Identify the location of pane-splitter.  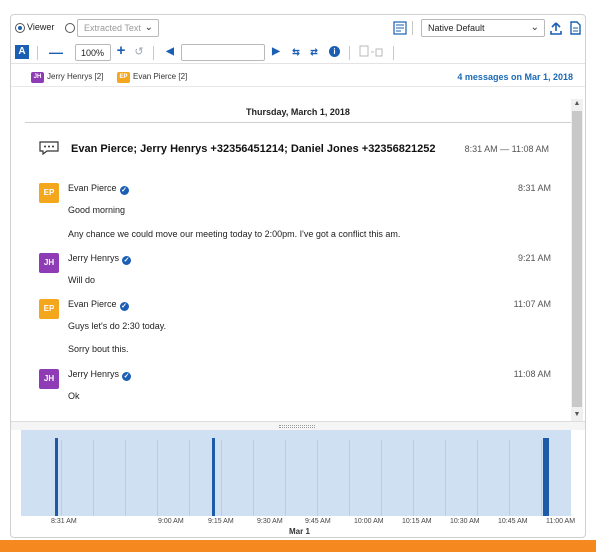
(298, 425).